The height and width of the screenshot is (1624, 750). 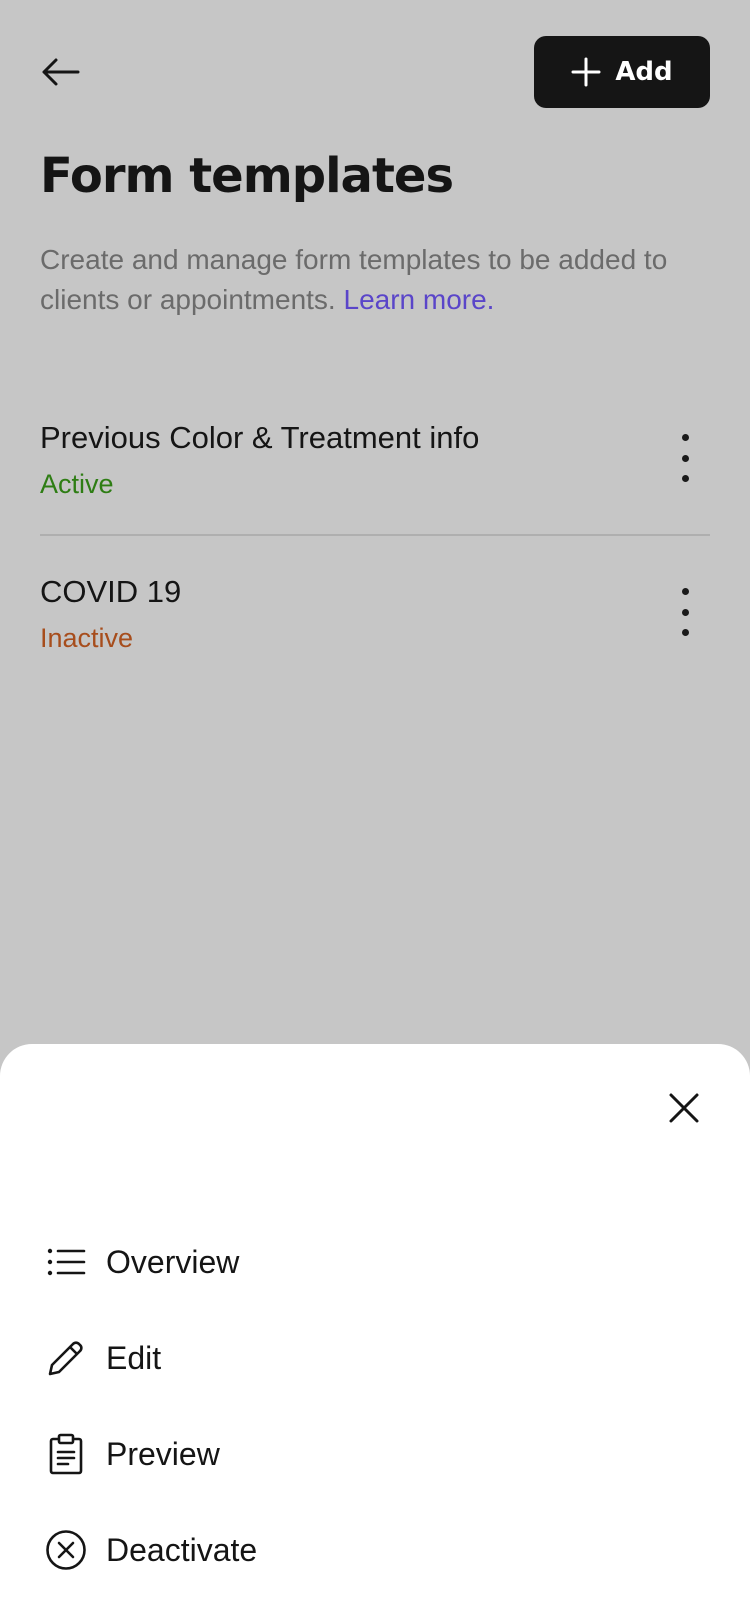 I want to click on close-sheet-button, so click(x=684, y=1108).